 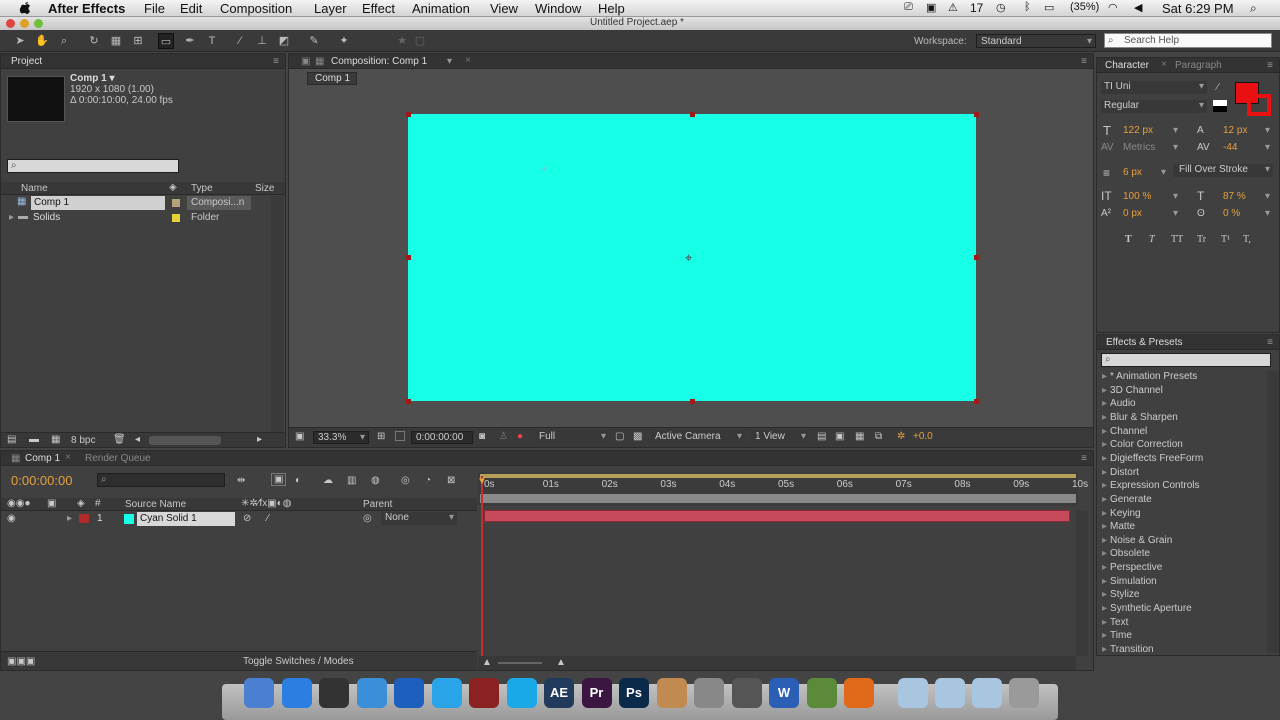 What do you see at coordinates (64, 41) in the screenshot?
I see `zoom-tool-icon: ⌕` at bounding box center [64, 41].